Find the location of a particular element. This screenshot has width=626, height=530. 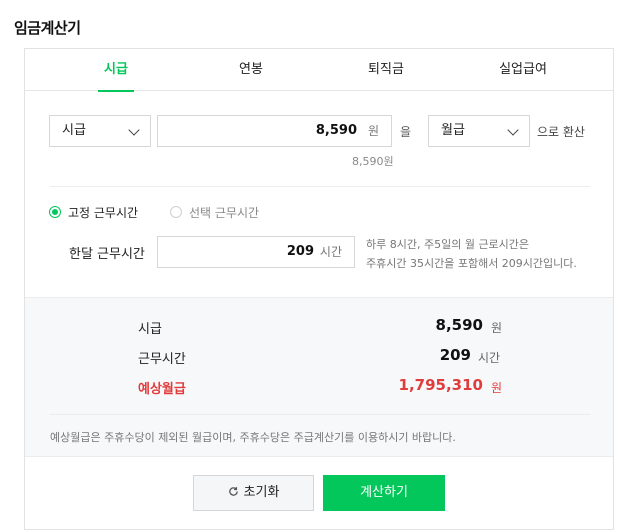

result-divider is located at coordinates (320, 414).